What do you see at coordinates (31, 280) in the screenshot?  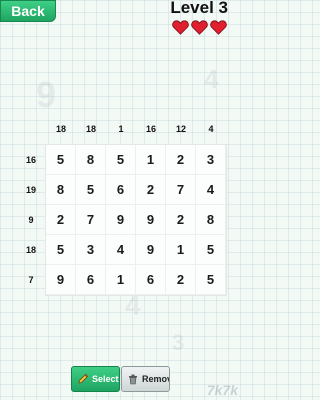 I see `row-clue: 7` at bounding box center [31, 280].